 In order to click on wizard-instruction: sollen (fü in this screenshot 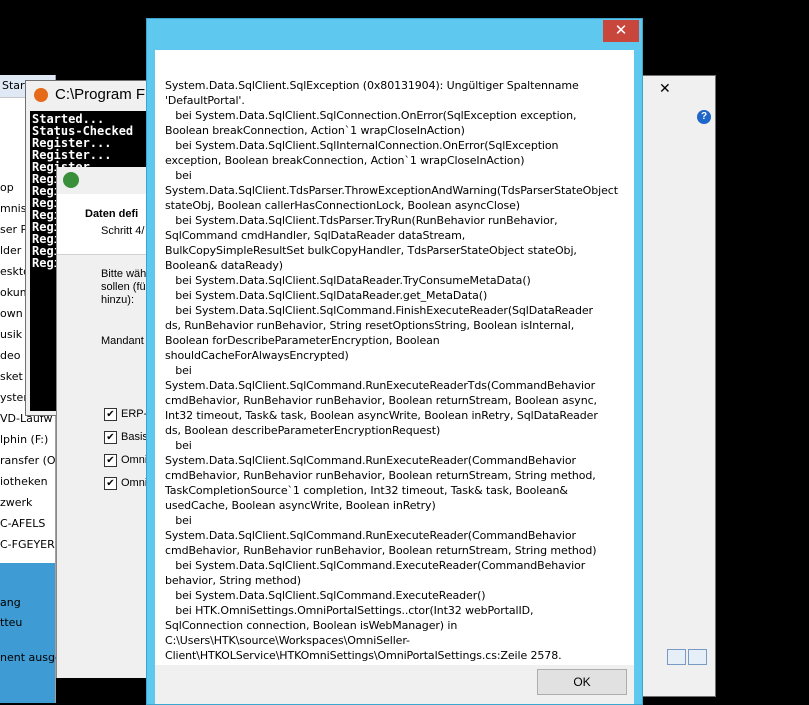, I will do `click(123, 287)`.